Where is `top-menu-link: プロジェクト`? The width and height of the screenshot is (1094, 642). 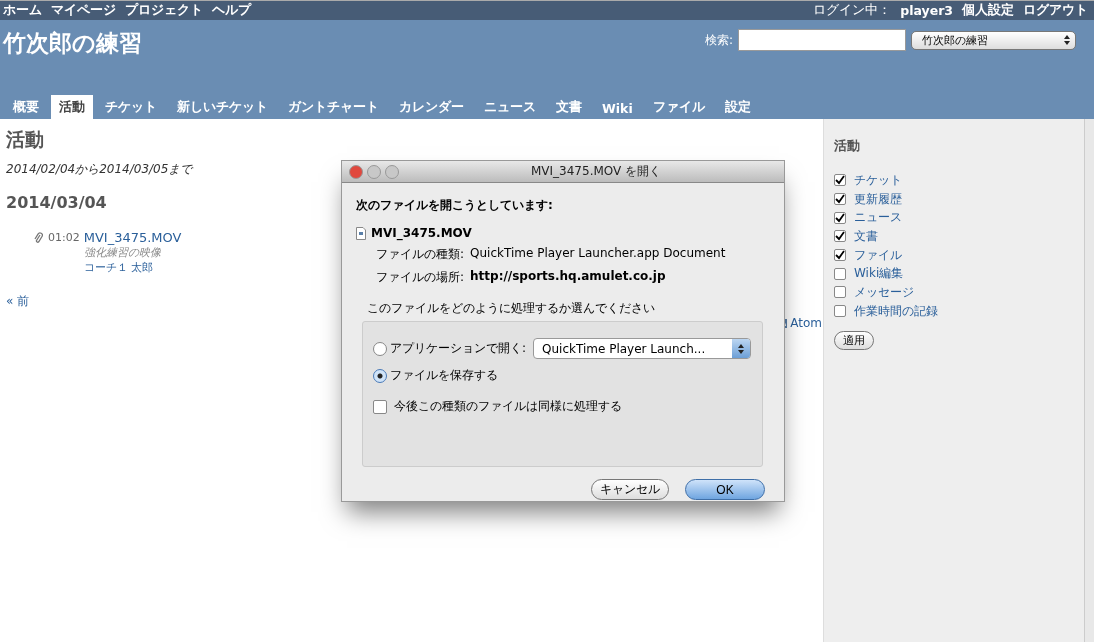 top-menu-link: プロジェクト is located at coordinates (164, 10).